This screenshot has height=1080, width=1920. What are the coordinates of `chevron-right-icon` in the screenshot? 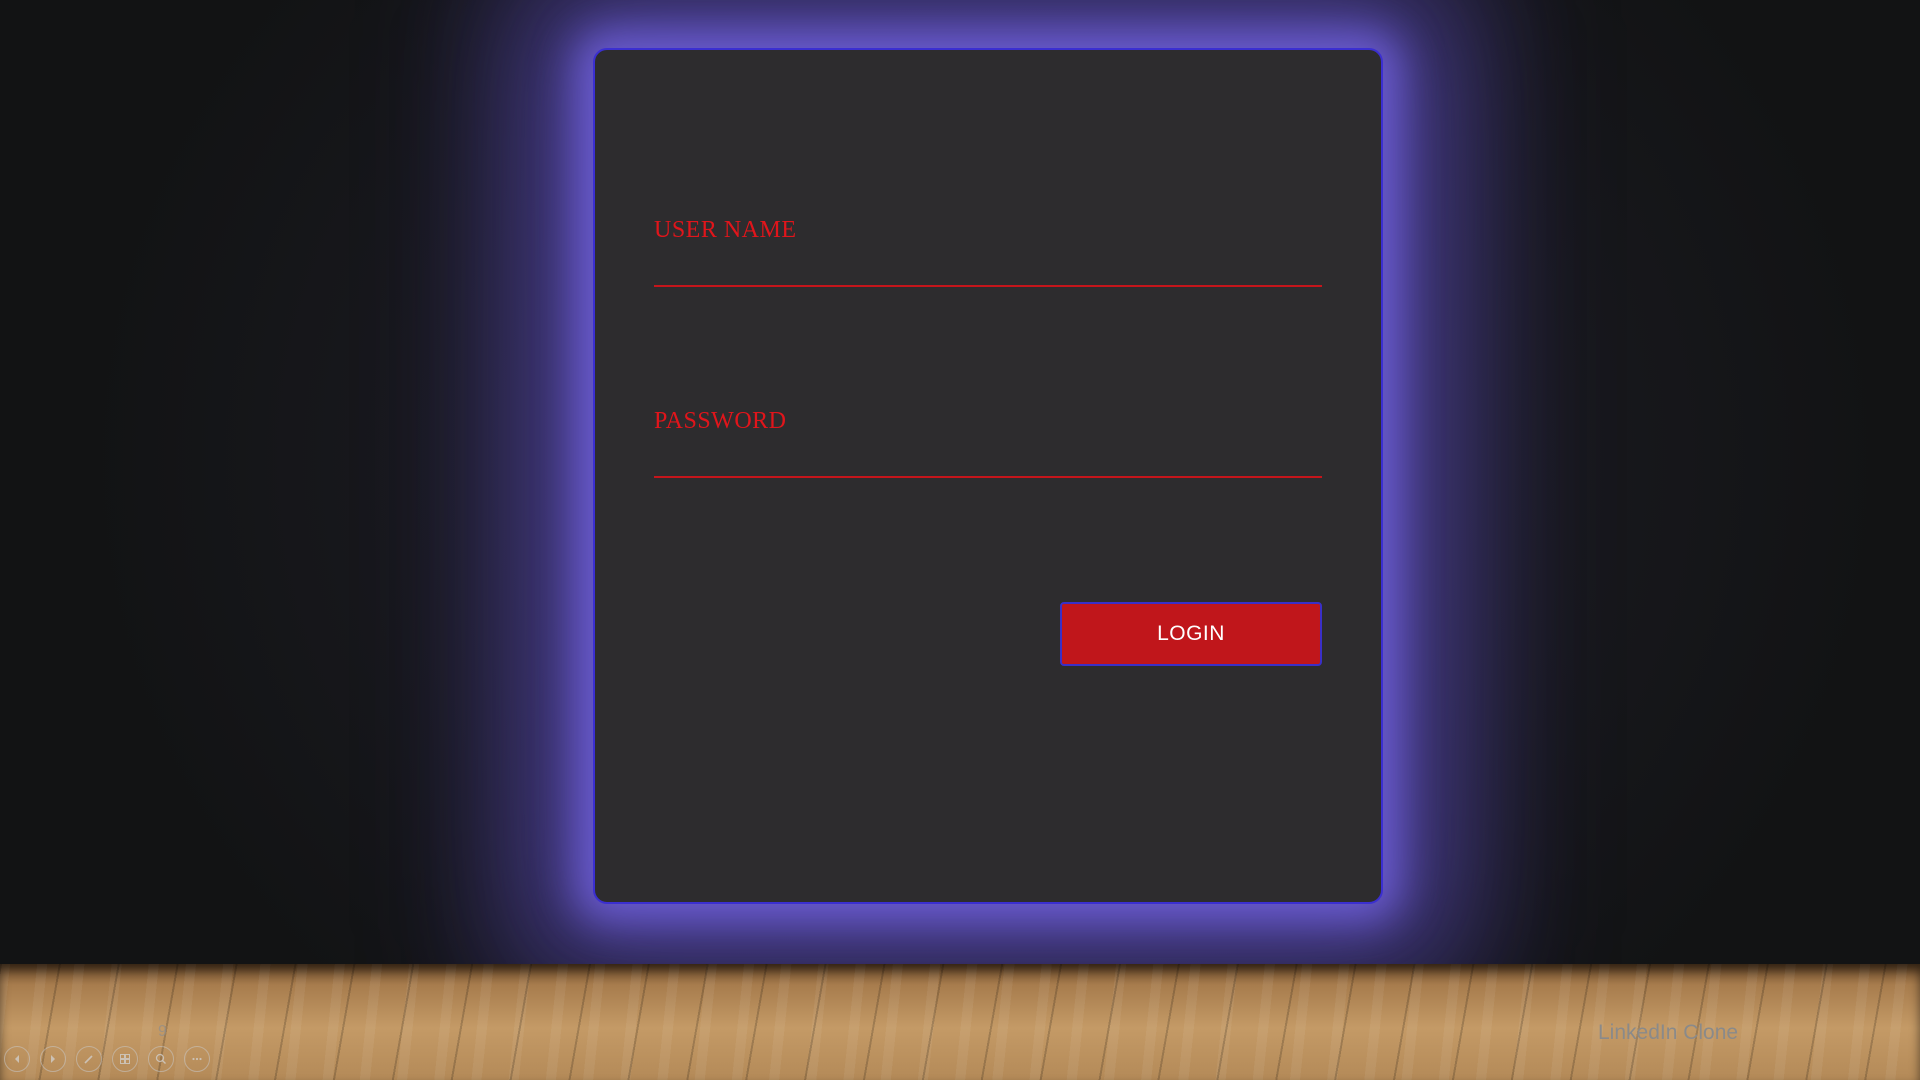 It's located at (53, 1059).